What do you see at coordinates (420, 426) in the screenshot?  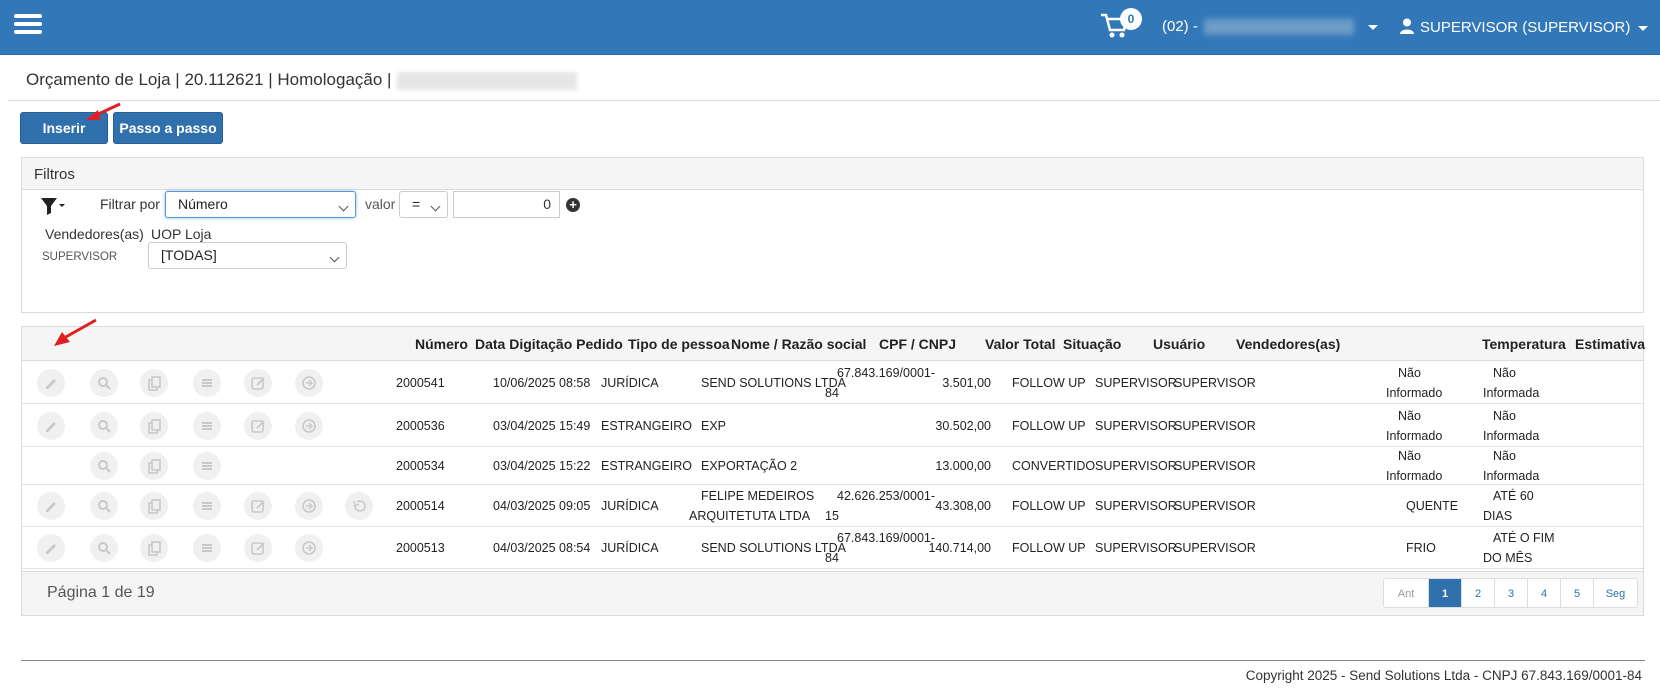 I see `cell-numero: 2000536` at bounding box center [420, 426].